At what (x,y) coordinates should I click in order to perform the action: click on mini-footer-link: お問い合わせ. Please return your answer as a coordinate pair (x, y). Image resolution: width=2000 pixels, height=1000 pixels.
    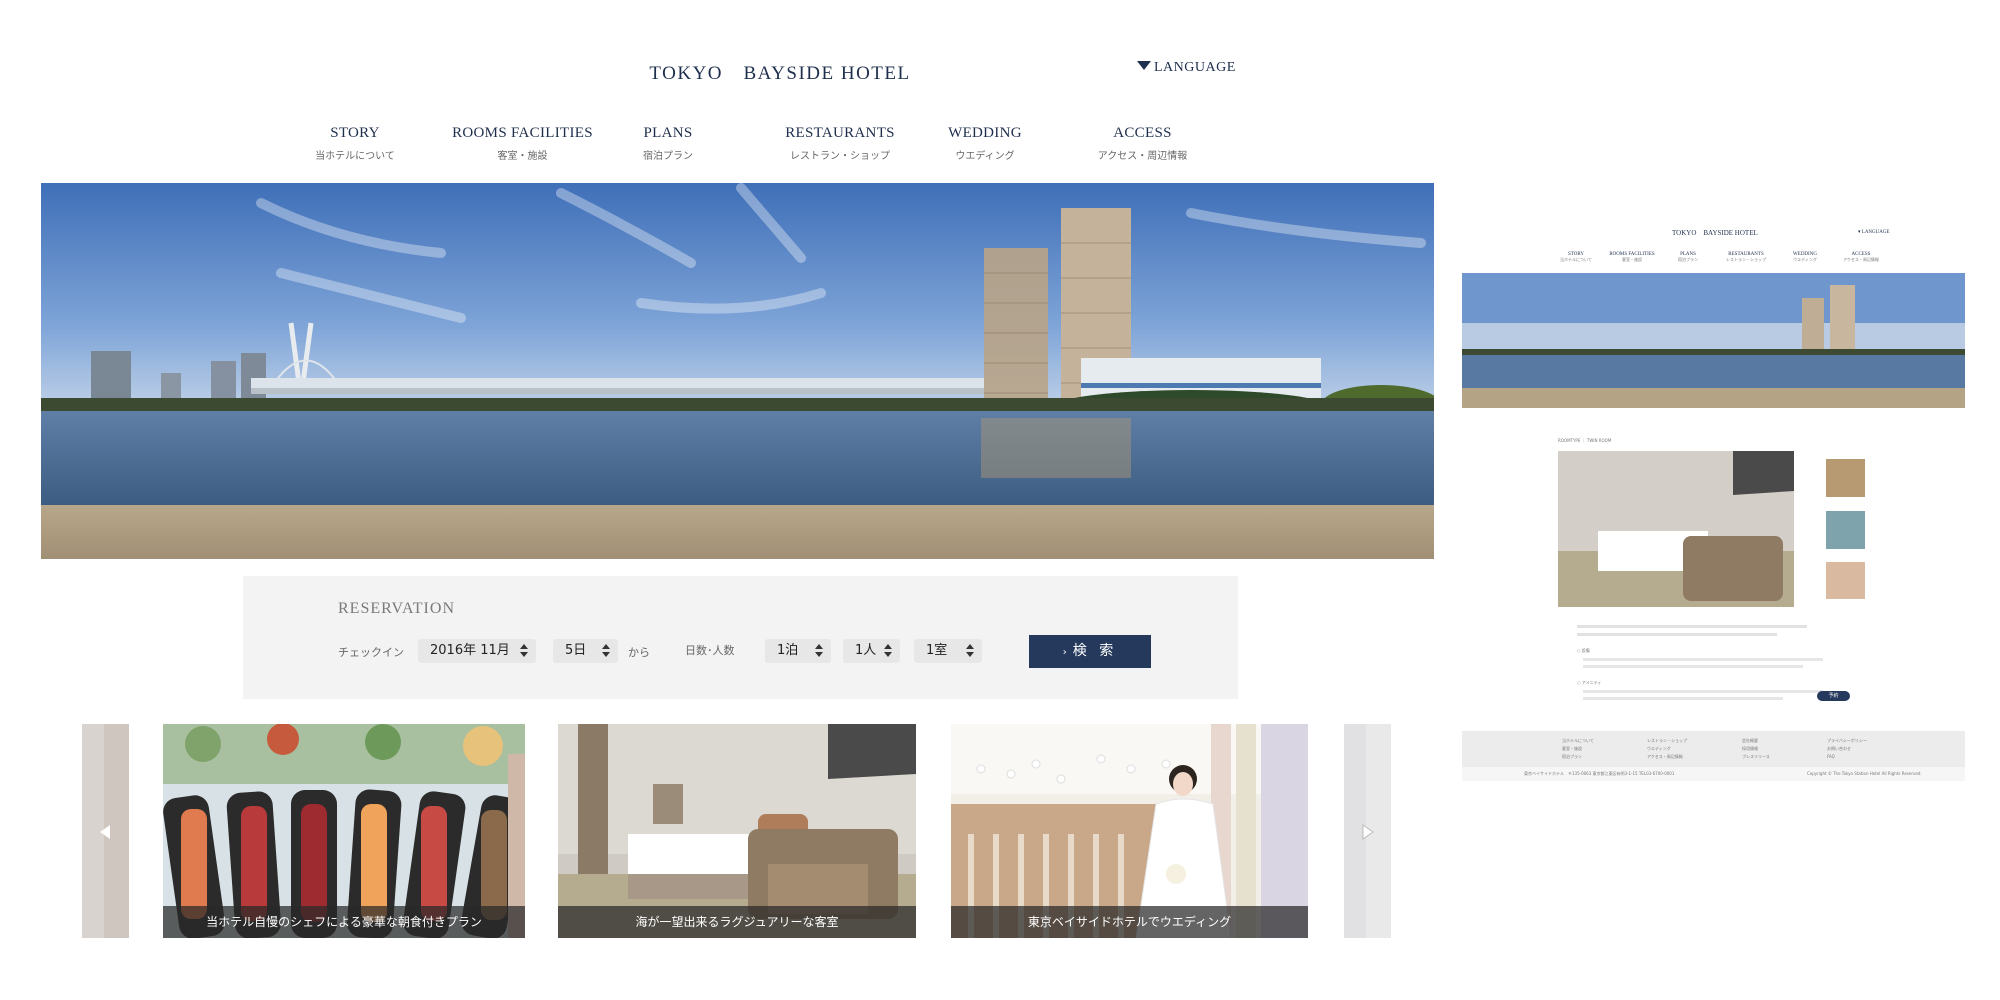
    Looking at the image, I should click on (1839, 748).